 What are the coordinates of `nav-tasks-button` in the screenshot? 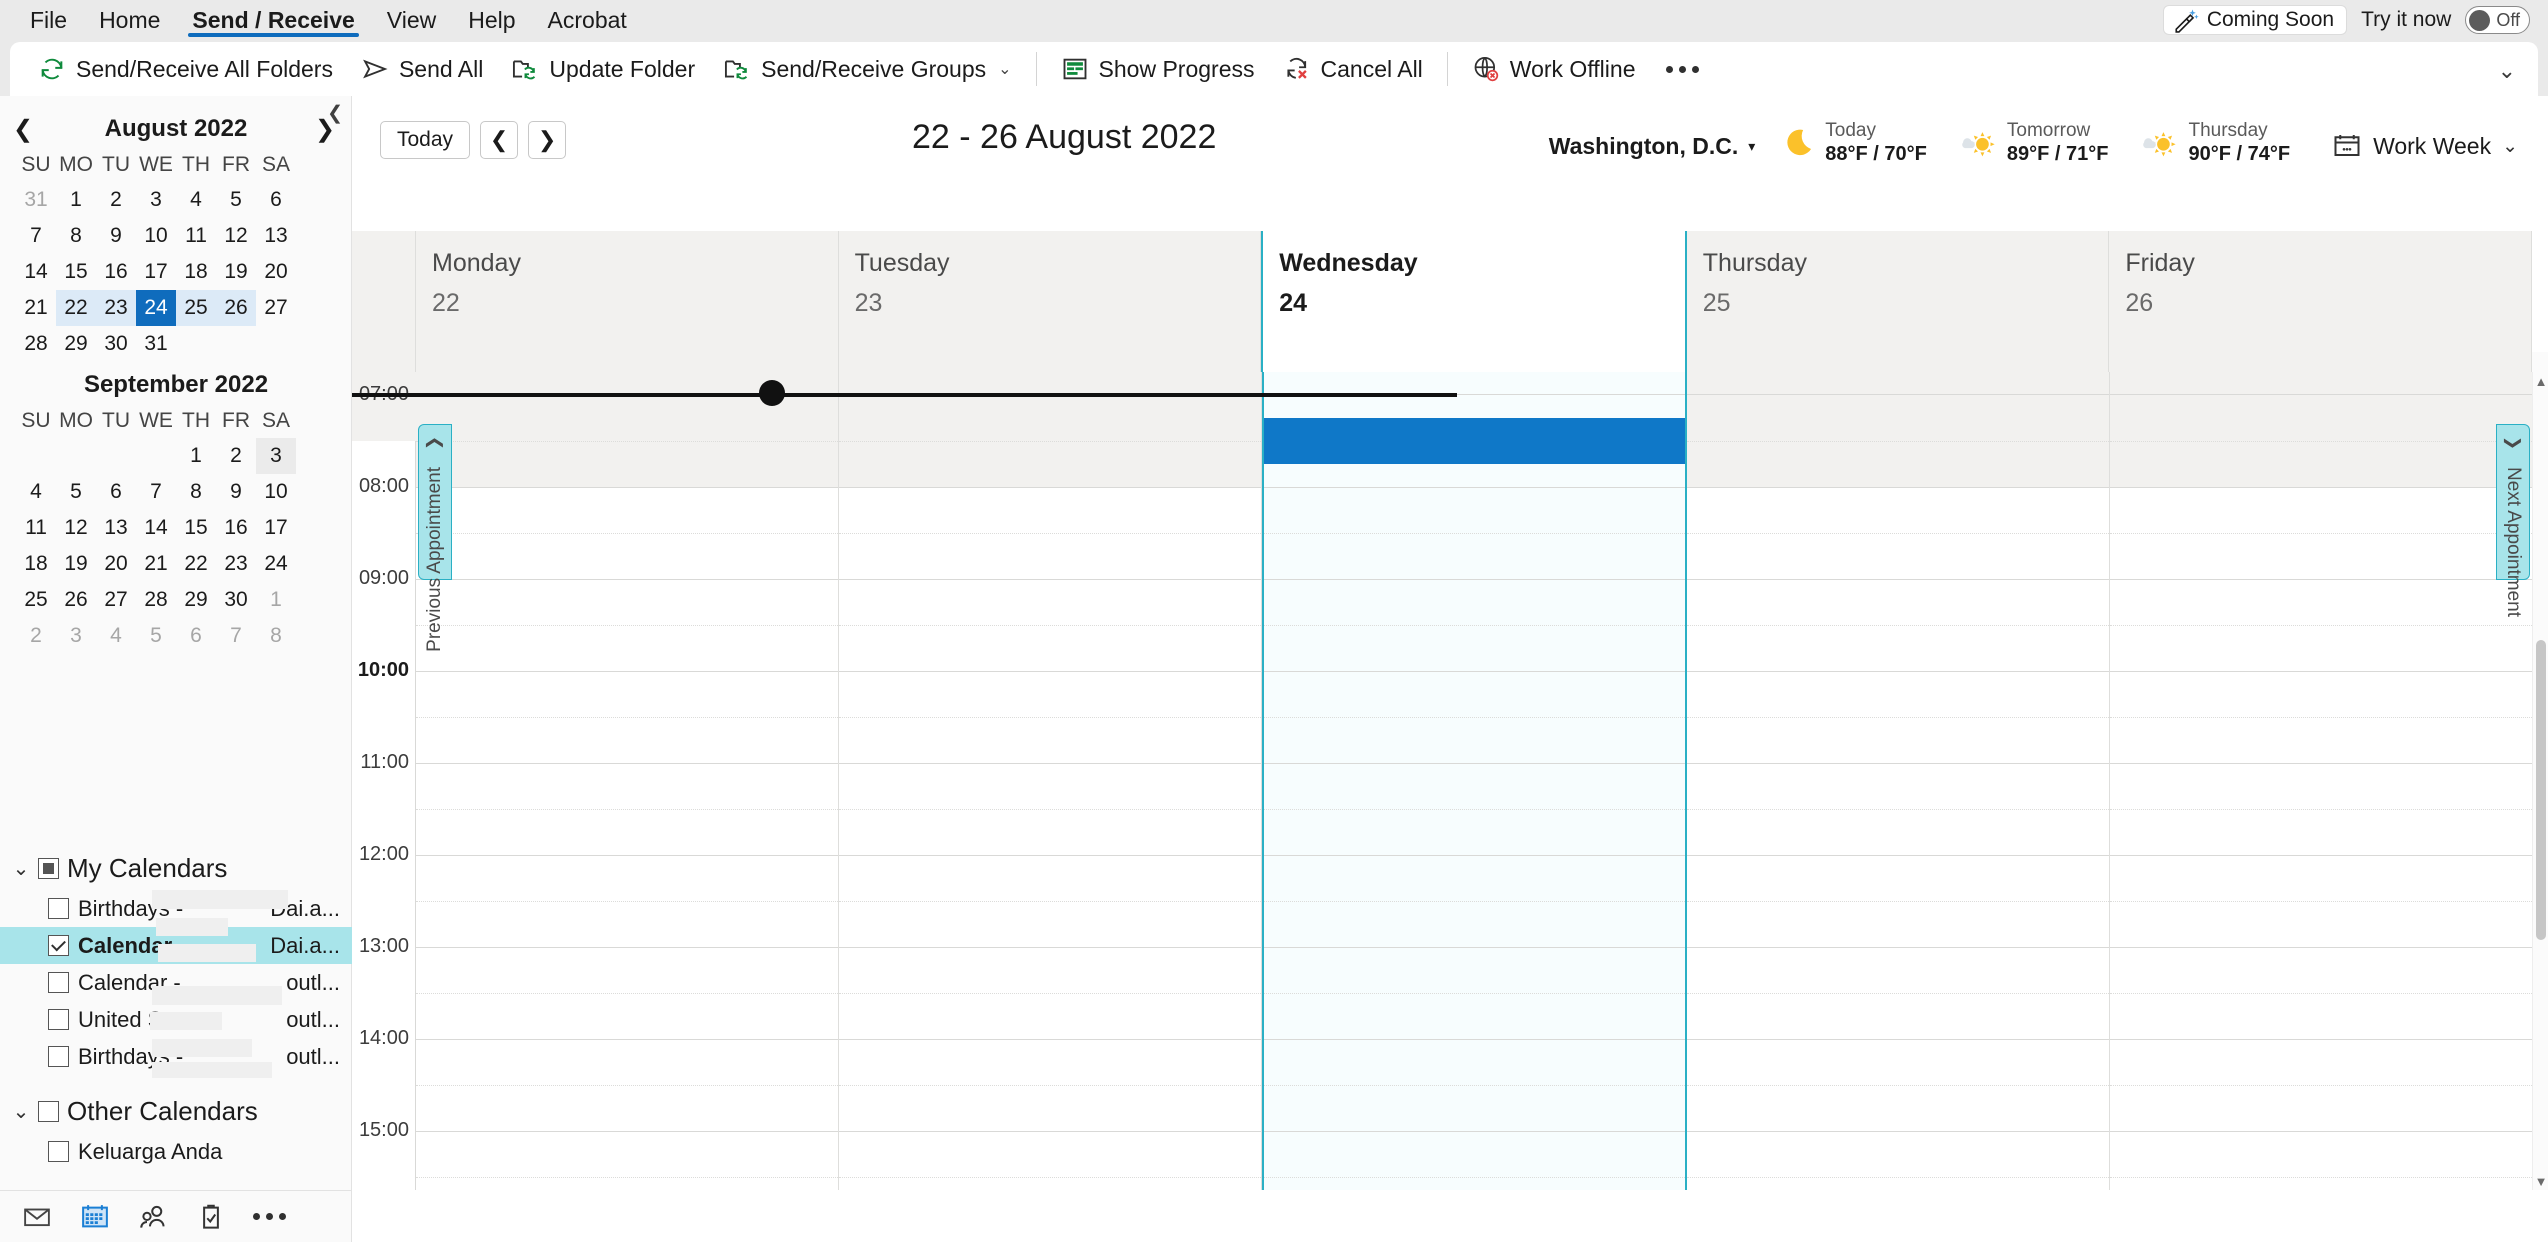 It's located at (211, 1216).